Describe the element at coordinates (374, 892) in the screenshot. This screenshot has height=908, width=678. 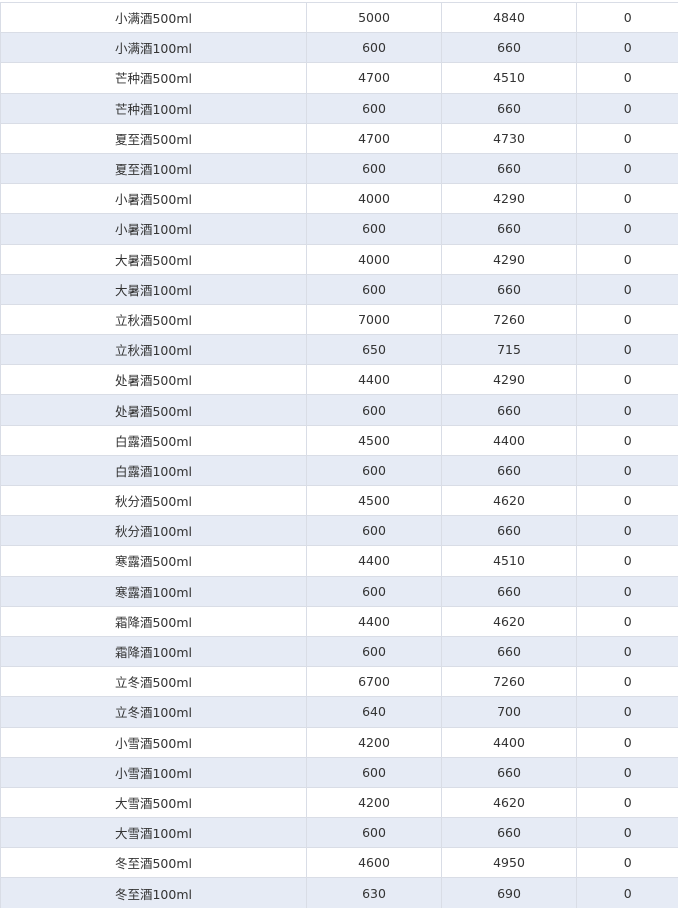
I see `value-cell-1: 630` at that location.